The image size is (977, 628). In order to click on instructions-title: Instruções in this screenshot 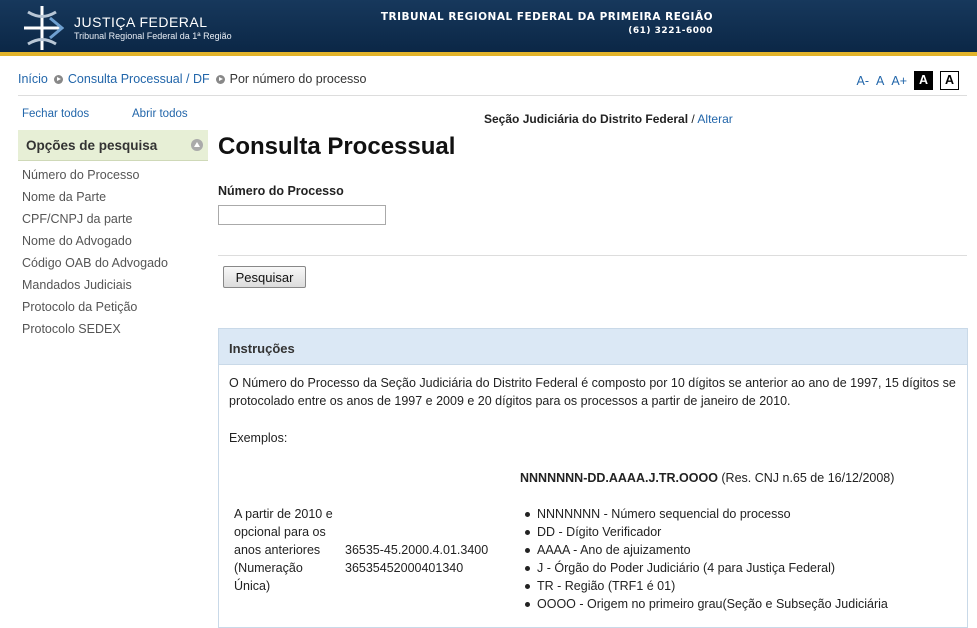, I will do `click(262, 348)`.